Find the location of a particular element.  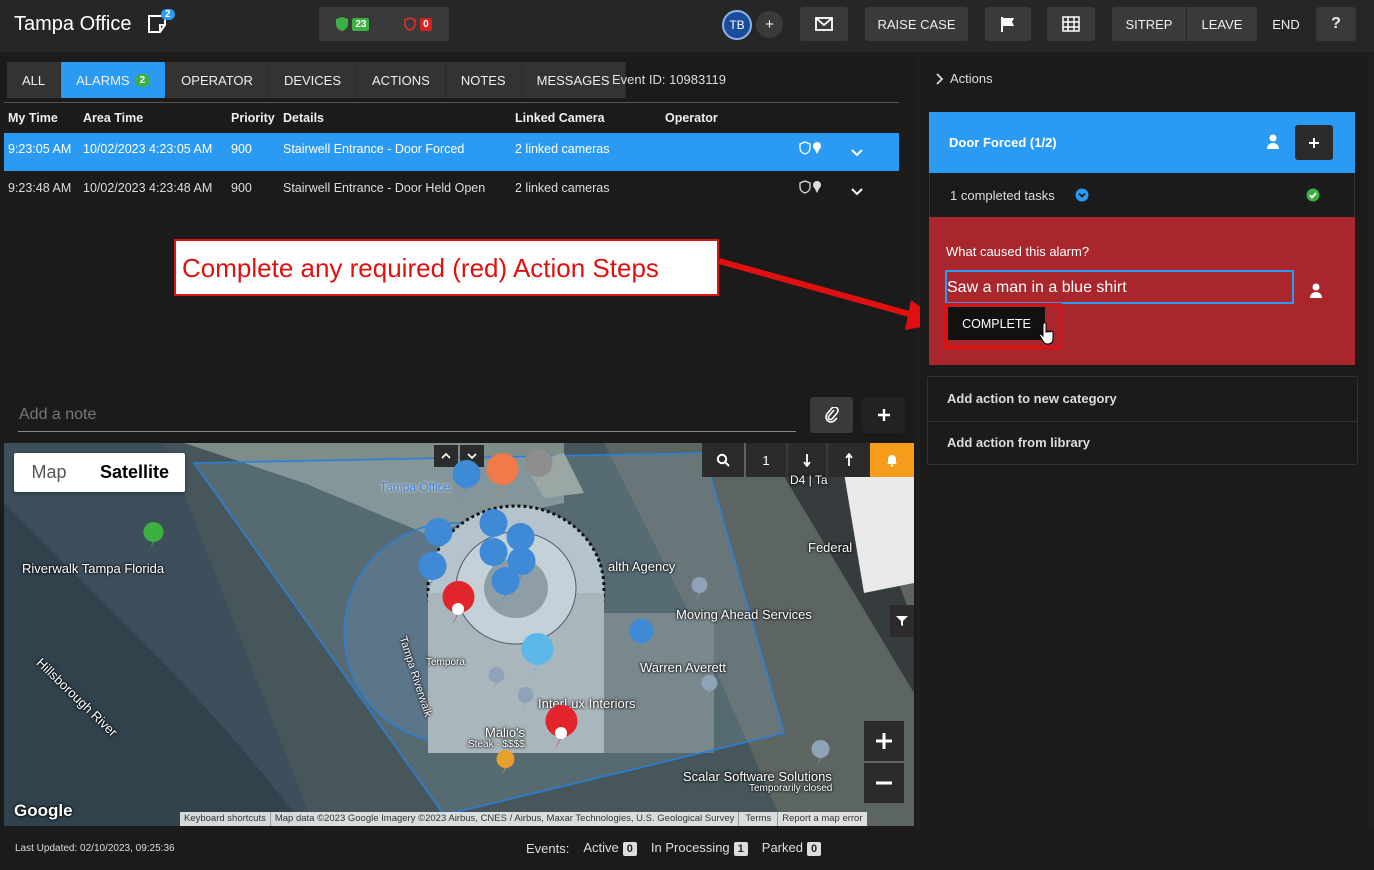

answer-input: Saw a man in a blue shirt is located at coordinates (1119, 287).